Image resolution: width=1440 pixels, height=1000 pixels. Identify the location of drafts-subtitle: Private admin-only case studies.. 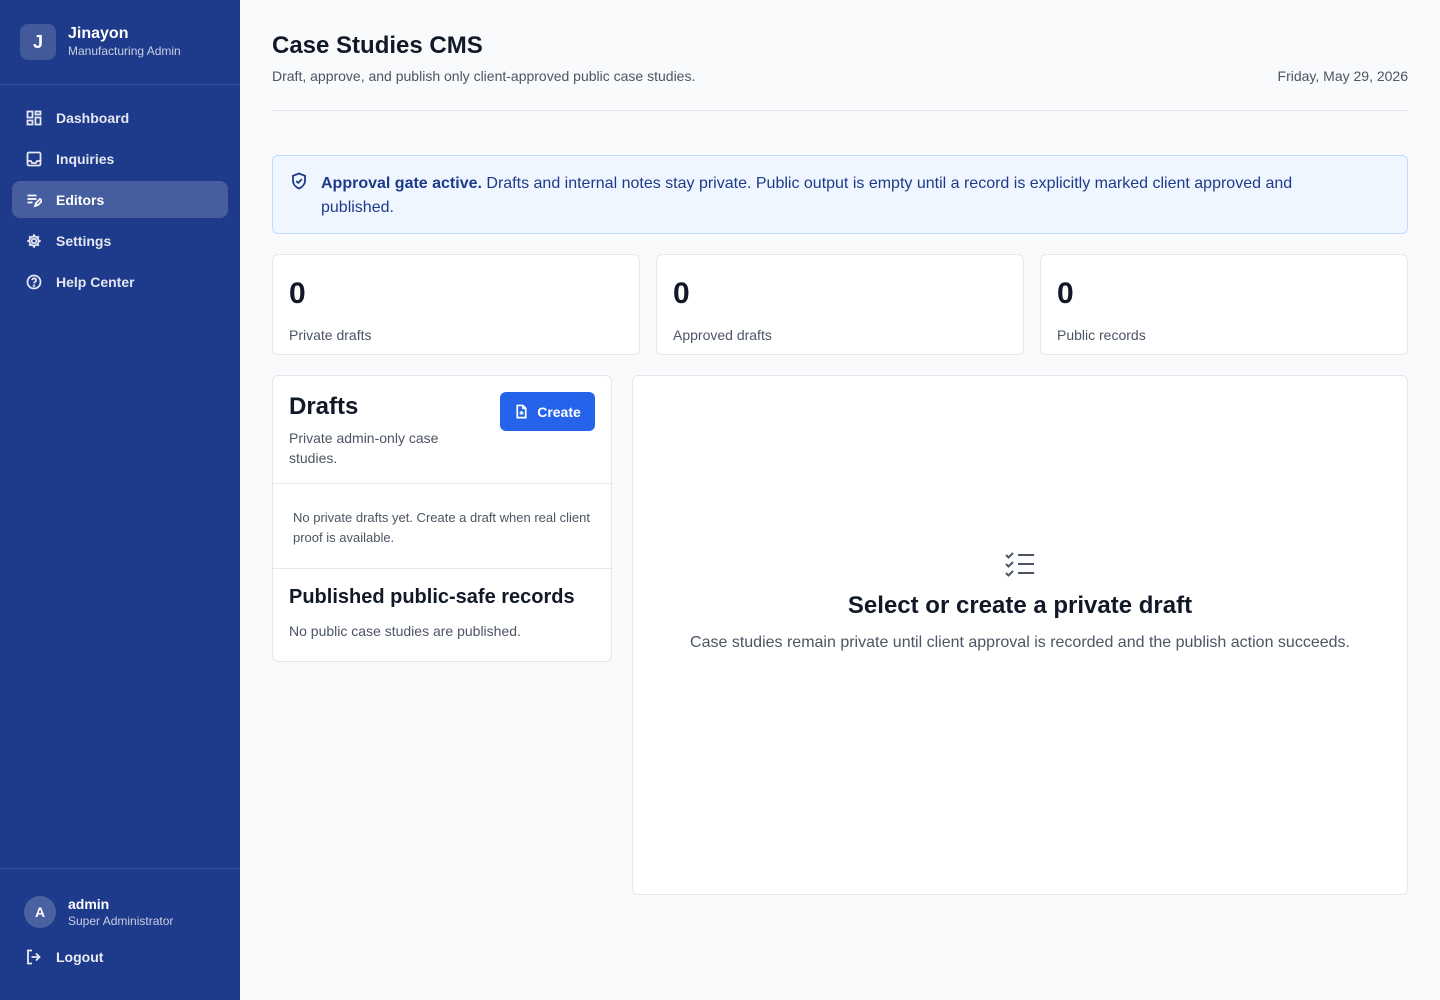
(364, 448).